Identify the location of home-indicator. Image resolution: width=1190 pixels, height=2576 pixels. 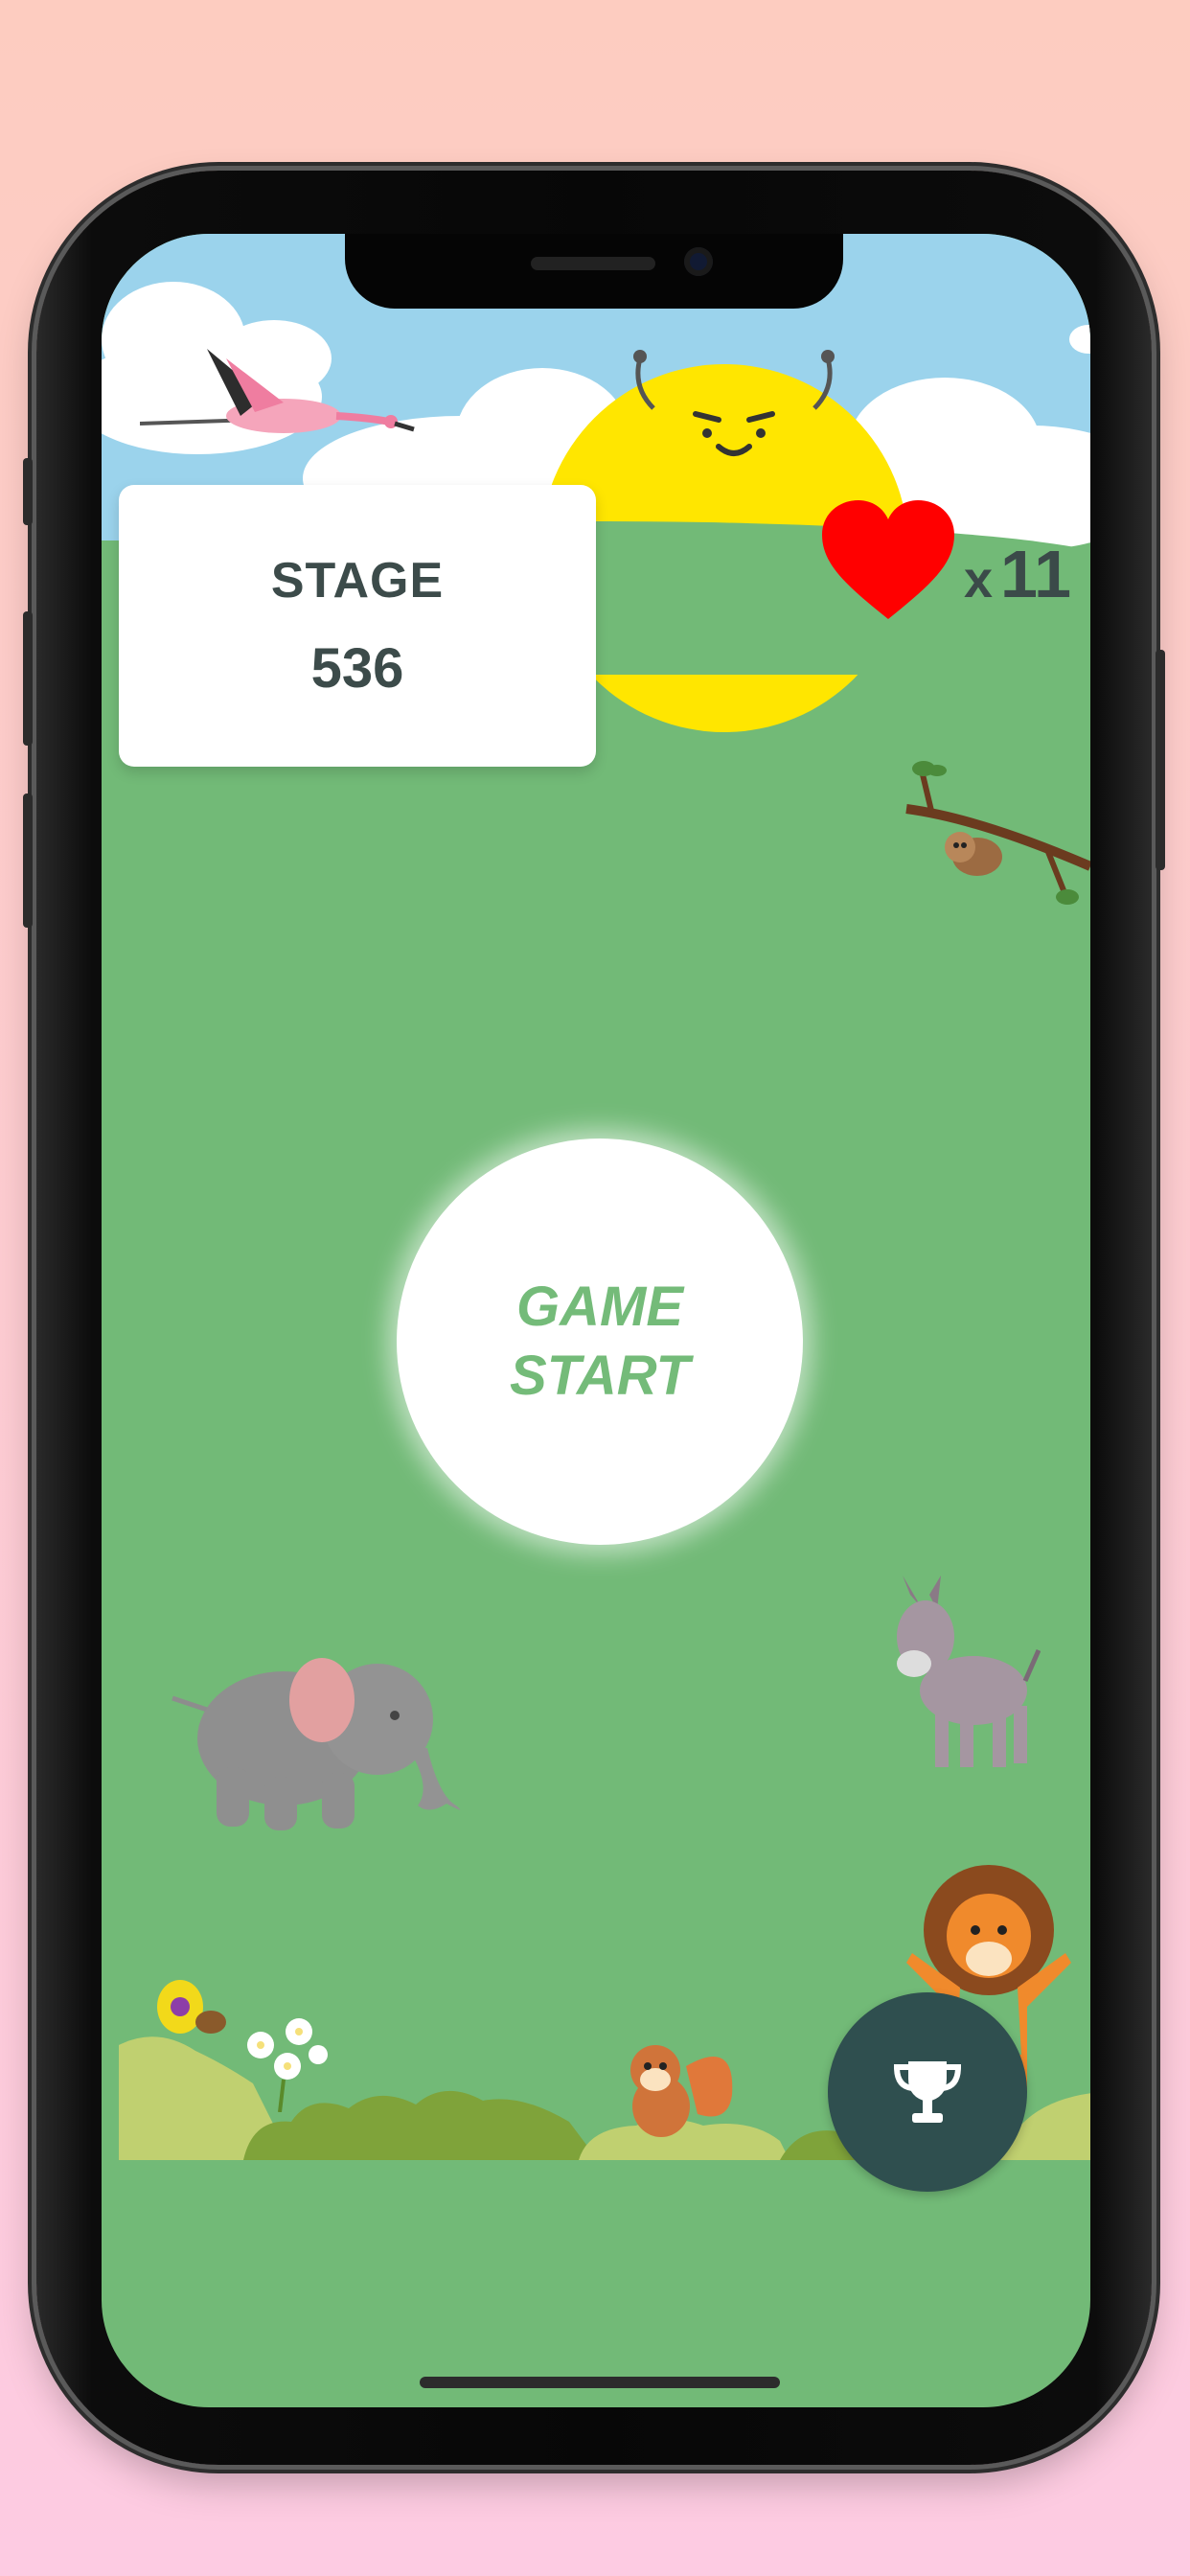
(600, 2382).